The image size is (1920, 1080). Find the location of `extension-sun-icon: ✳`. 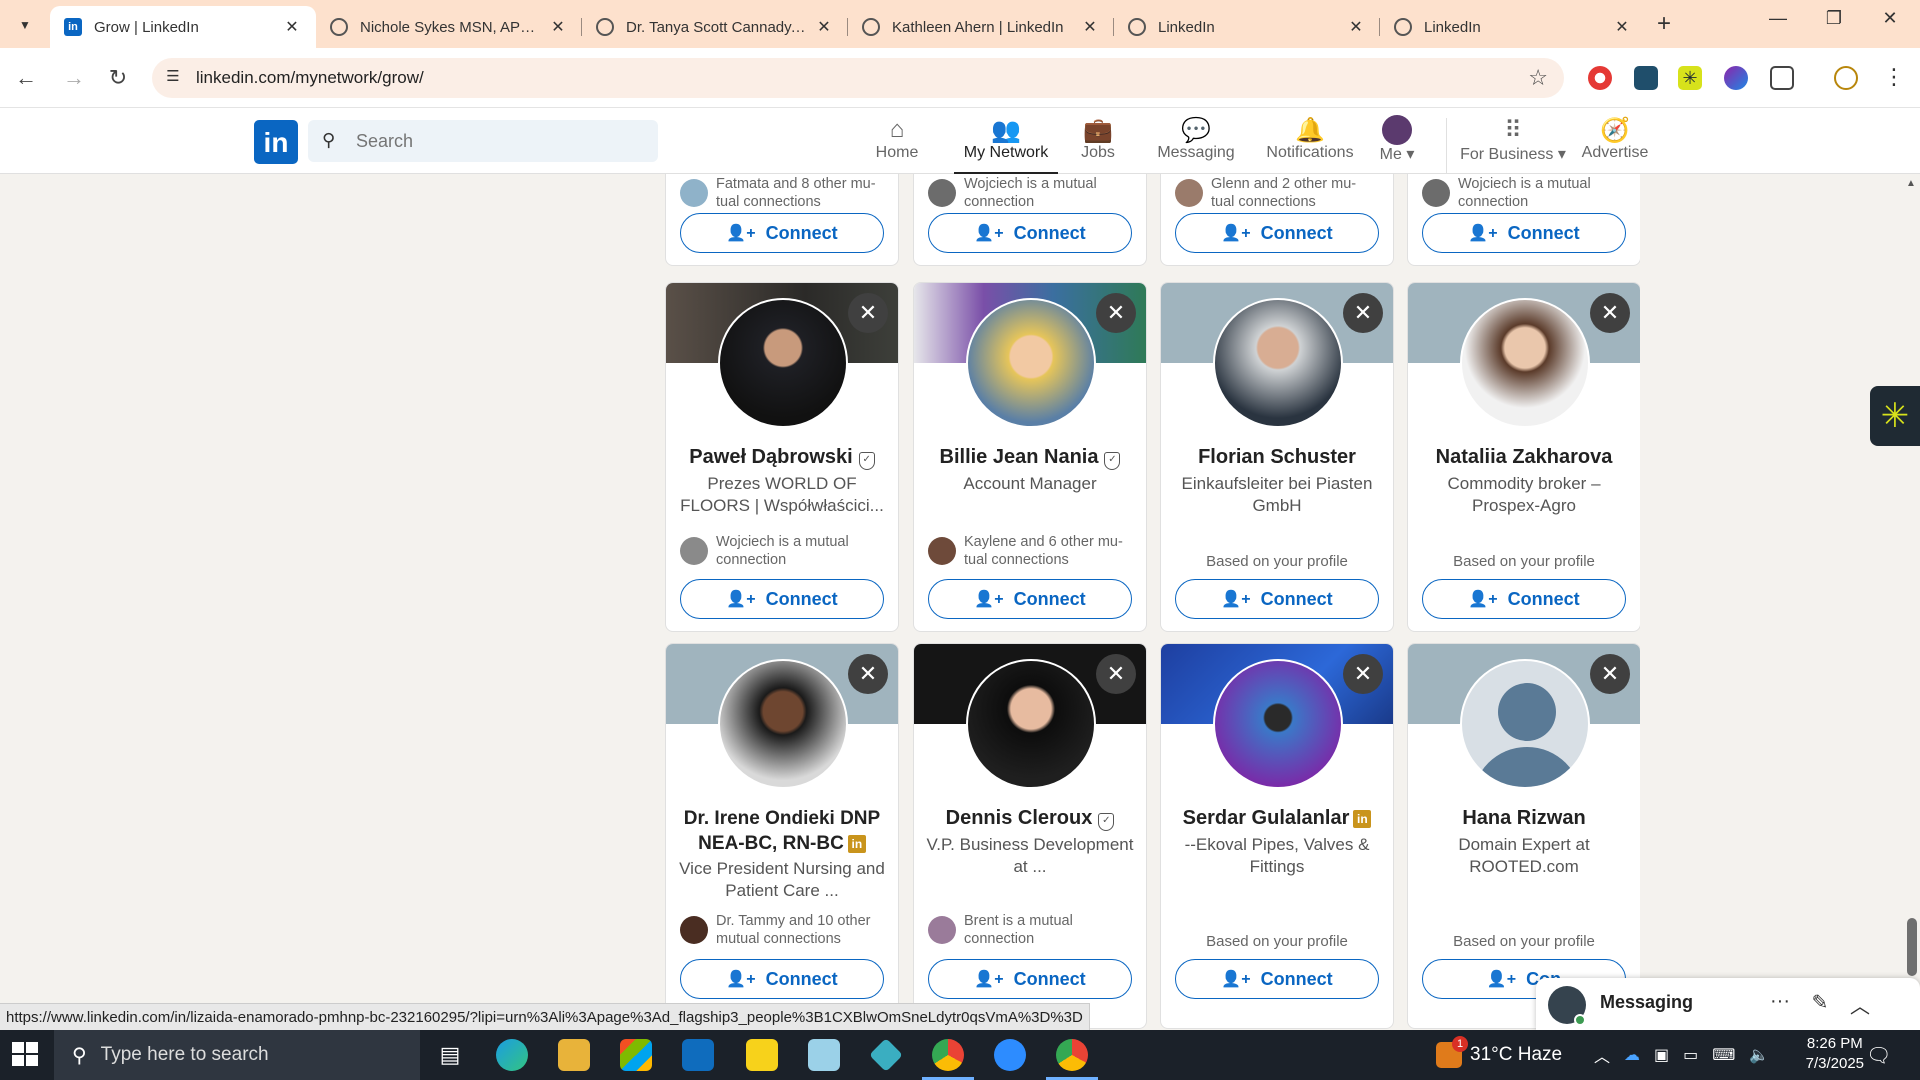

extension-sun-icon: ✳ is located at coordinates (1690, 78).